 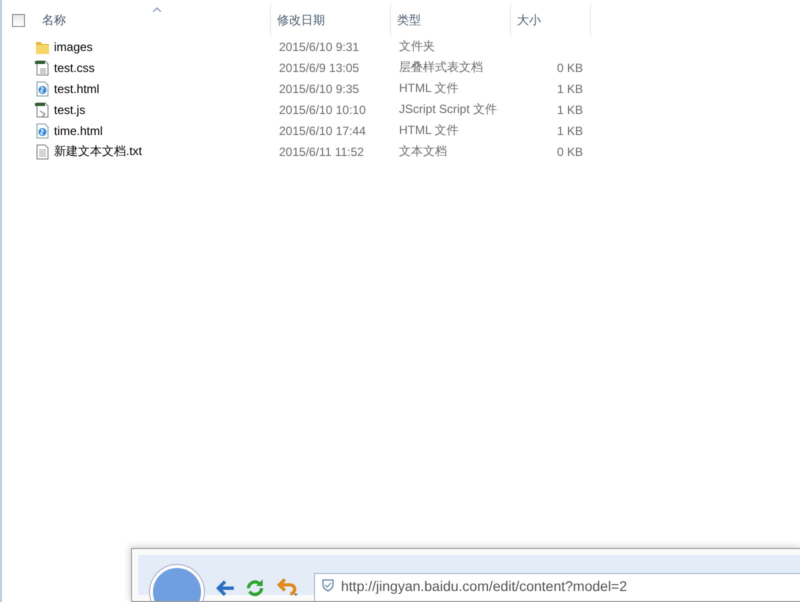 What do you see at coordinates (319, 67) in the screenshot?
I see `modified-date: 2015/6/9 13:05` at bounding box center [319, 67].